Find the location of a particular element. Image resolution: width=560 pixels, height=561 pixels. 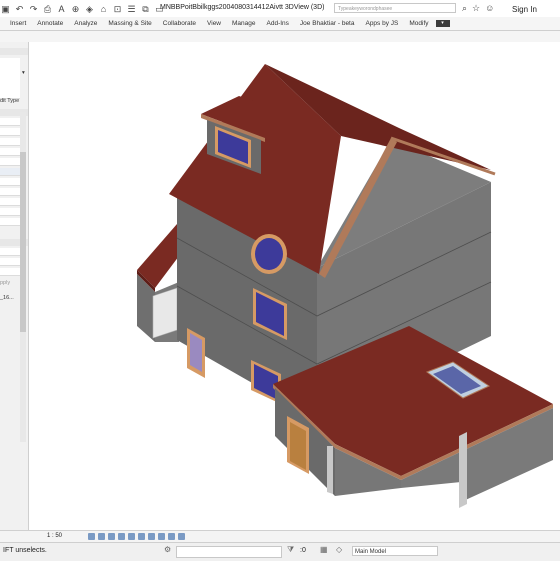

panel-header is located at coordinates (14, 51).